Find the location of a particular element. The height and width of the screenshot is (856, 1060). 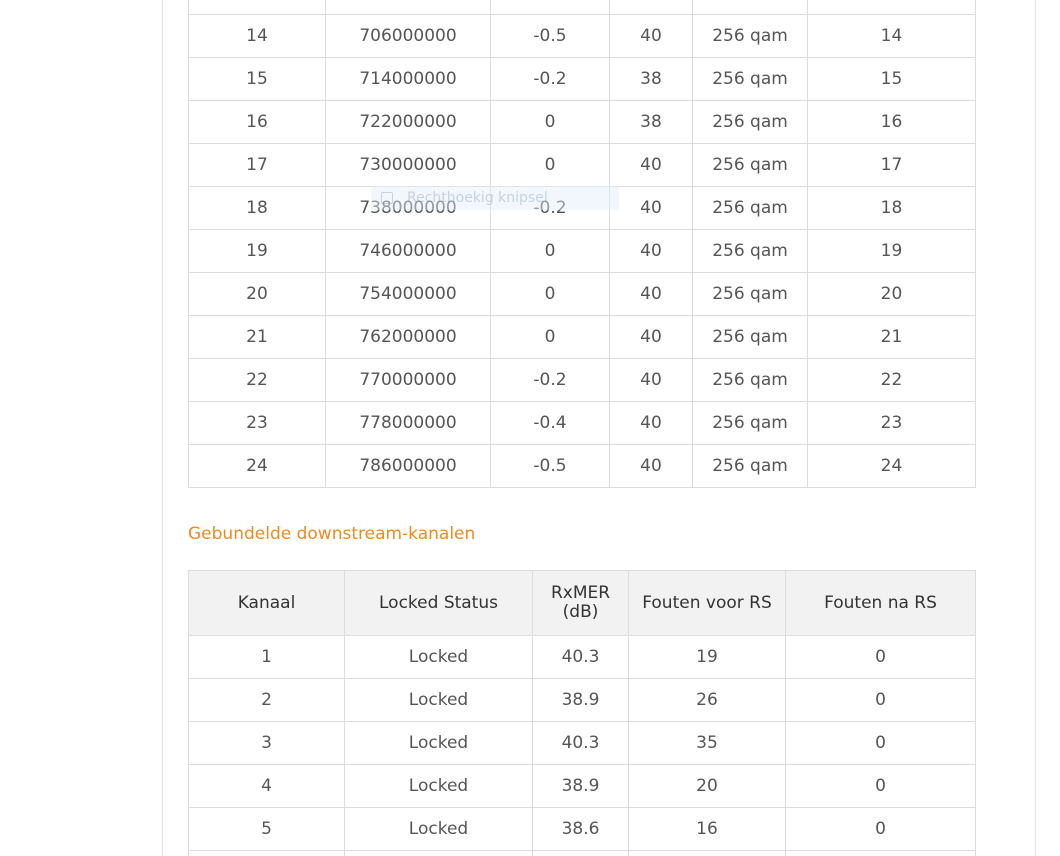

header-locked-status: Locked Status is located at coordinates (438, 603).